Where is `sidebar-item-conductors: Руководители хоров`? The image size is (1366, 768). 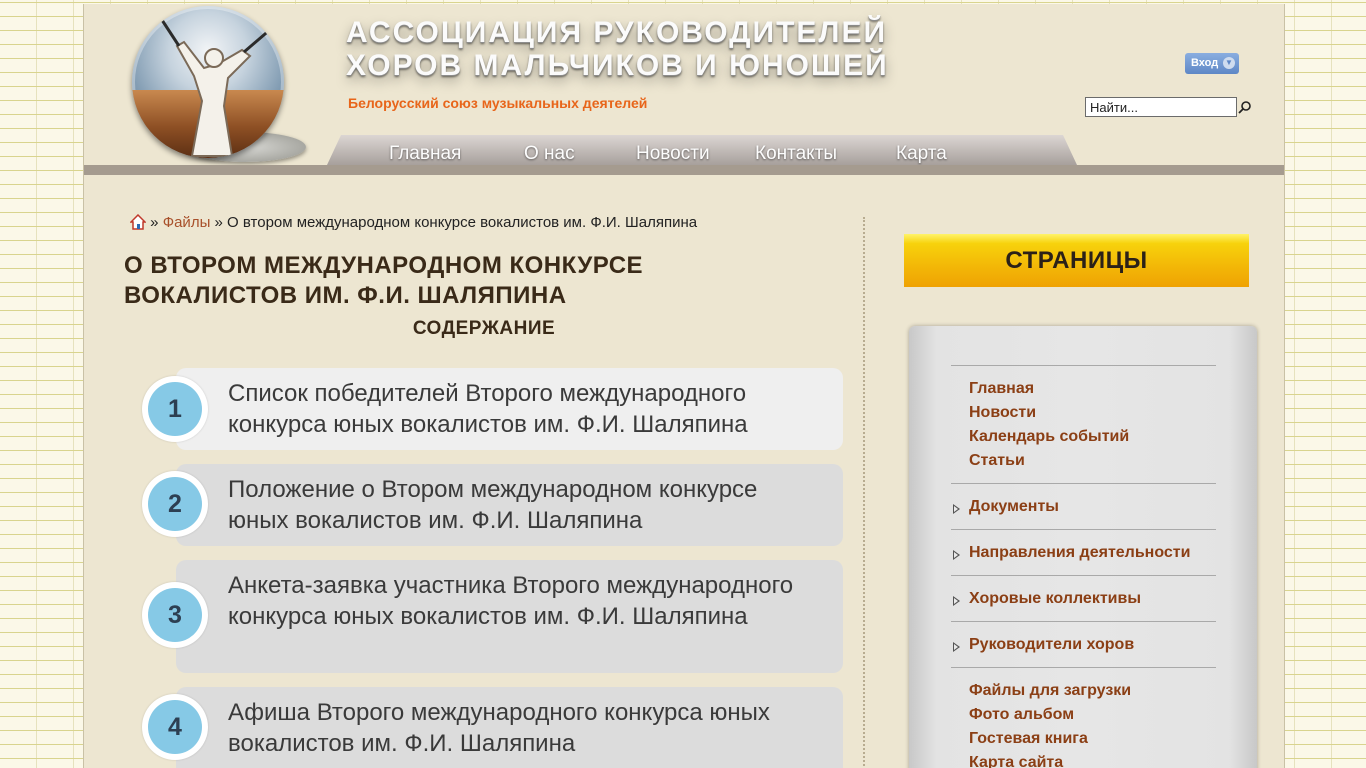 sidebar-item-conductors: Руководители хоров is located at coordinates (1051, 645).